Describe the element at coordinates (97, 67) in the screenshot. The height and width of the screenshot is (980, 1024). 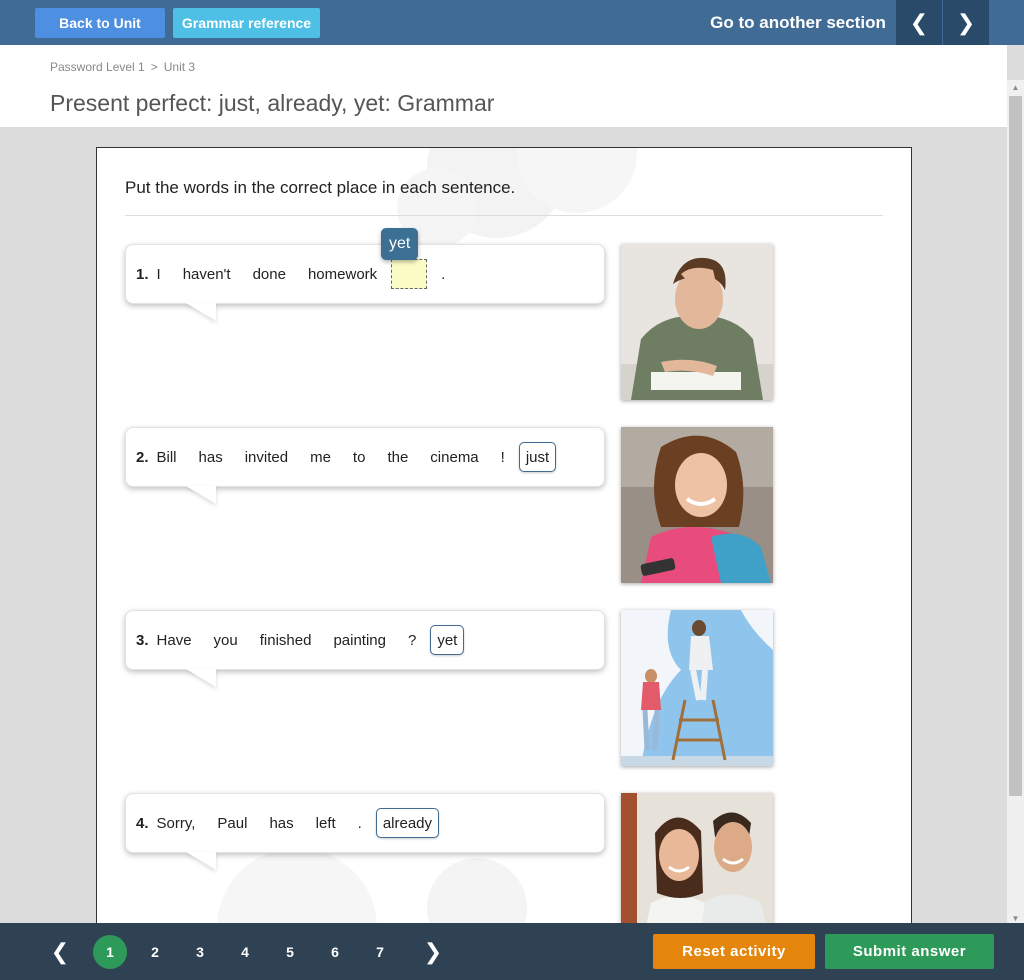
I see `breadcrumb-course: Password Level 1` at that location.